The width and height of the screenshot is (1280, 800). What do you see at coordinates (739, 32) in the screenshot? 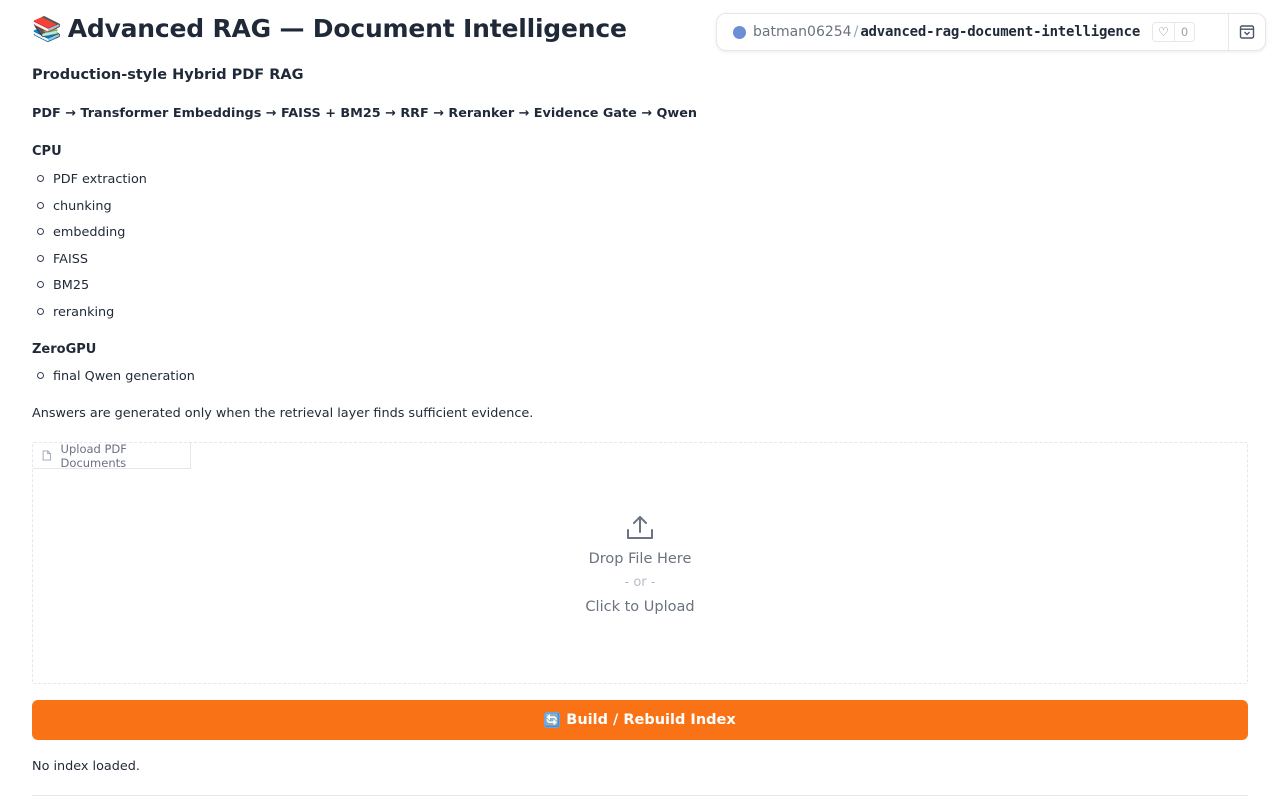
I see `owner-avatar` at bounding box center [739, 32].